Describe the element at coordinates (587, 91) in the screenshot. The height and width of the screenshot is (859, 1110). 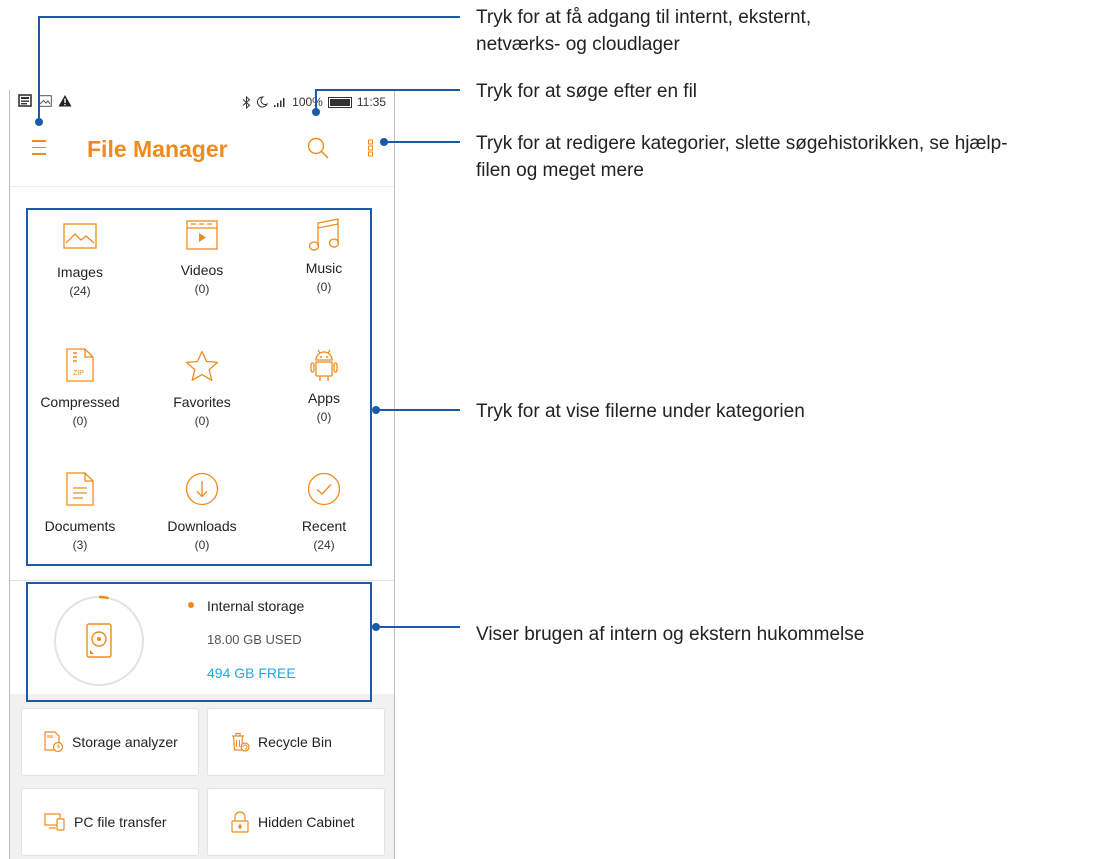
I see `callout-search: Tryk for at søge efter en fil` at that location.